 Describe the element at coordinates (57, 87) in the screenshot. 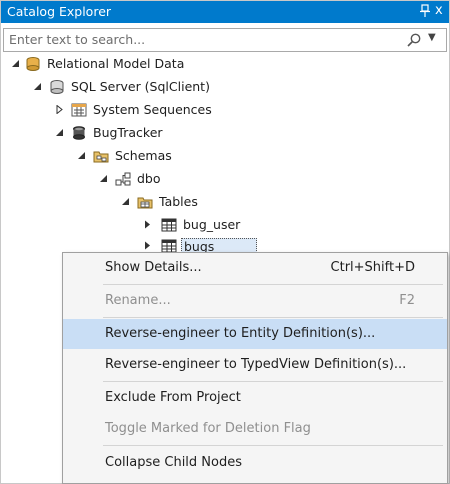

I see `database-server-icon` at that location.